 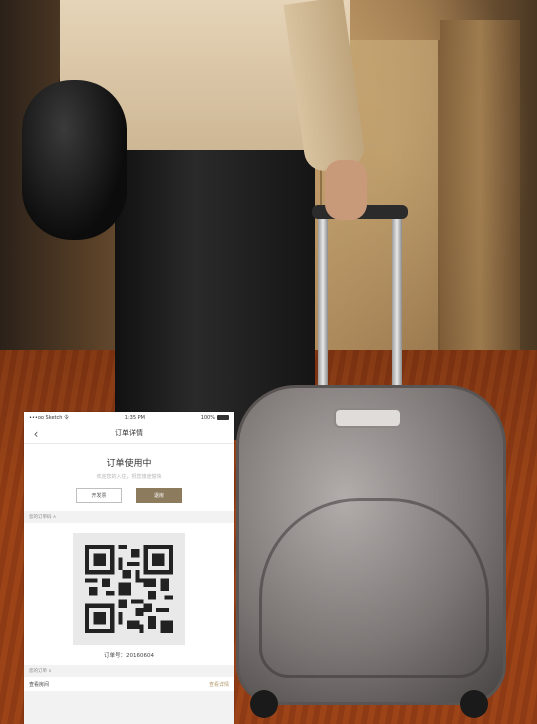 I want to click on qr-code-icon, so click(x=129, y=589).